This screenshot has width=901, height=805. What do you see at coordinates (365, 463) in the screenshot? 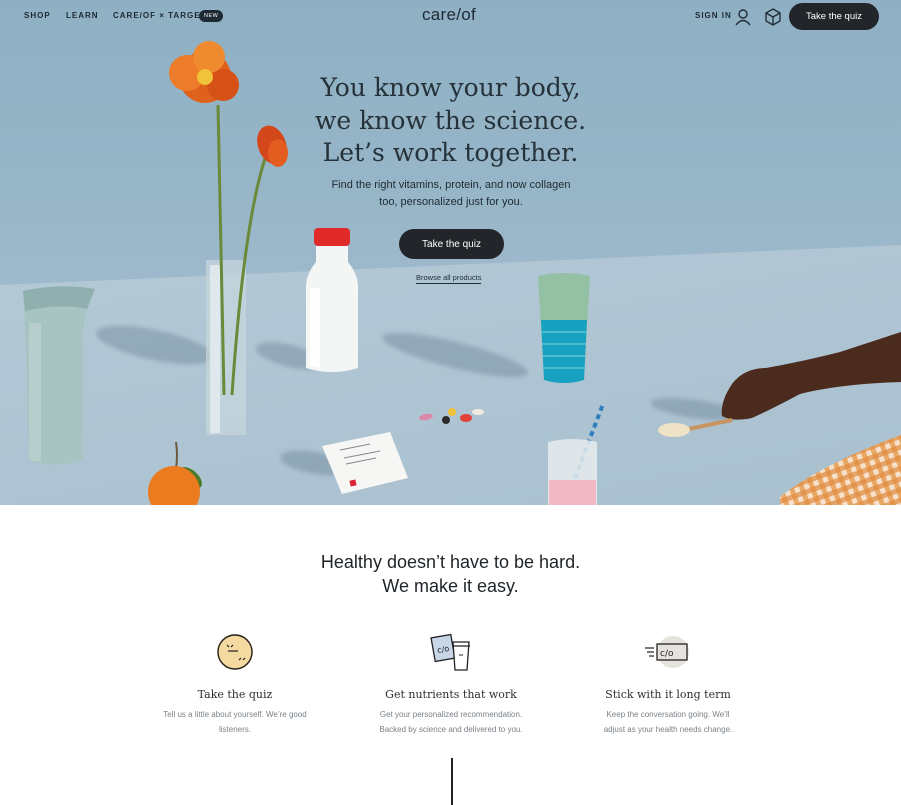
I see `vitamin-packet-image` at bounding box center [365, 463].